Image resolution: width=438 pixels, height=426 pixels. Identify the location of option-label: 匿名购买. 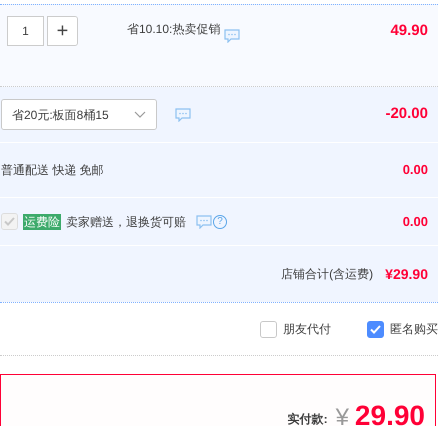
(414, 329).